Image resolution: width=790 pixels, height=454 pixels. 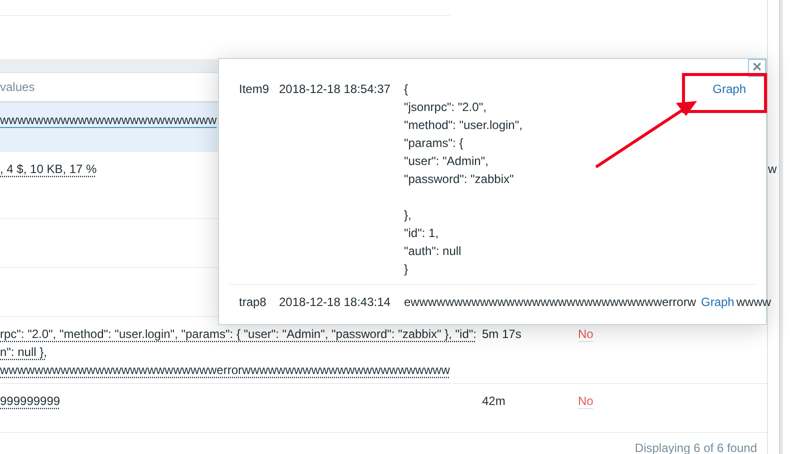 I want to click on timestamp: 2018-12-18 18:54:37, so click(x=335, y=89).